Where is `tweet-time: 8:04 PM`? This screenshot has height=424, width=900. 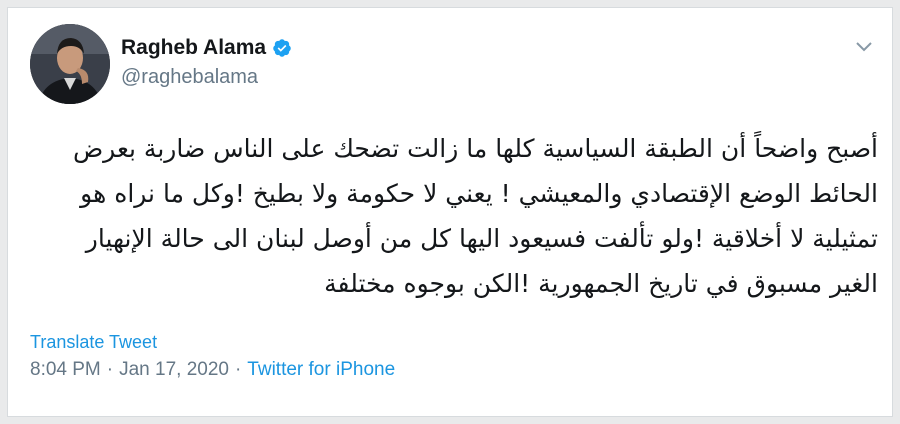
tweet-time: 8:04 PM is located at coordinates (65, 370).